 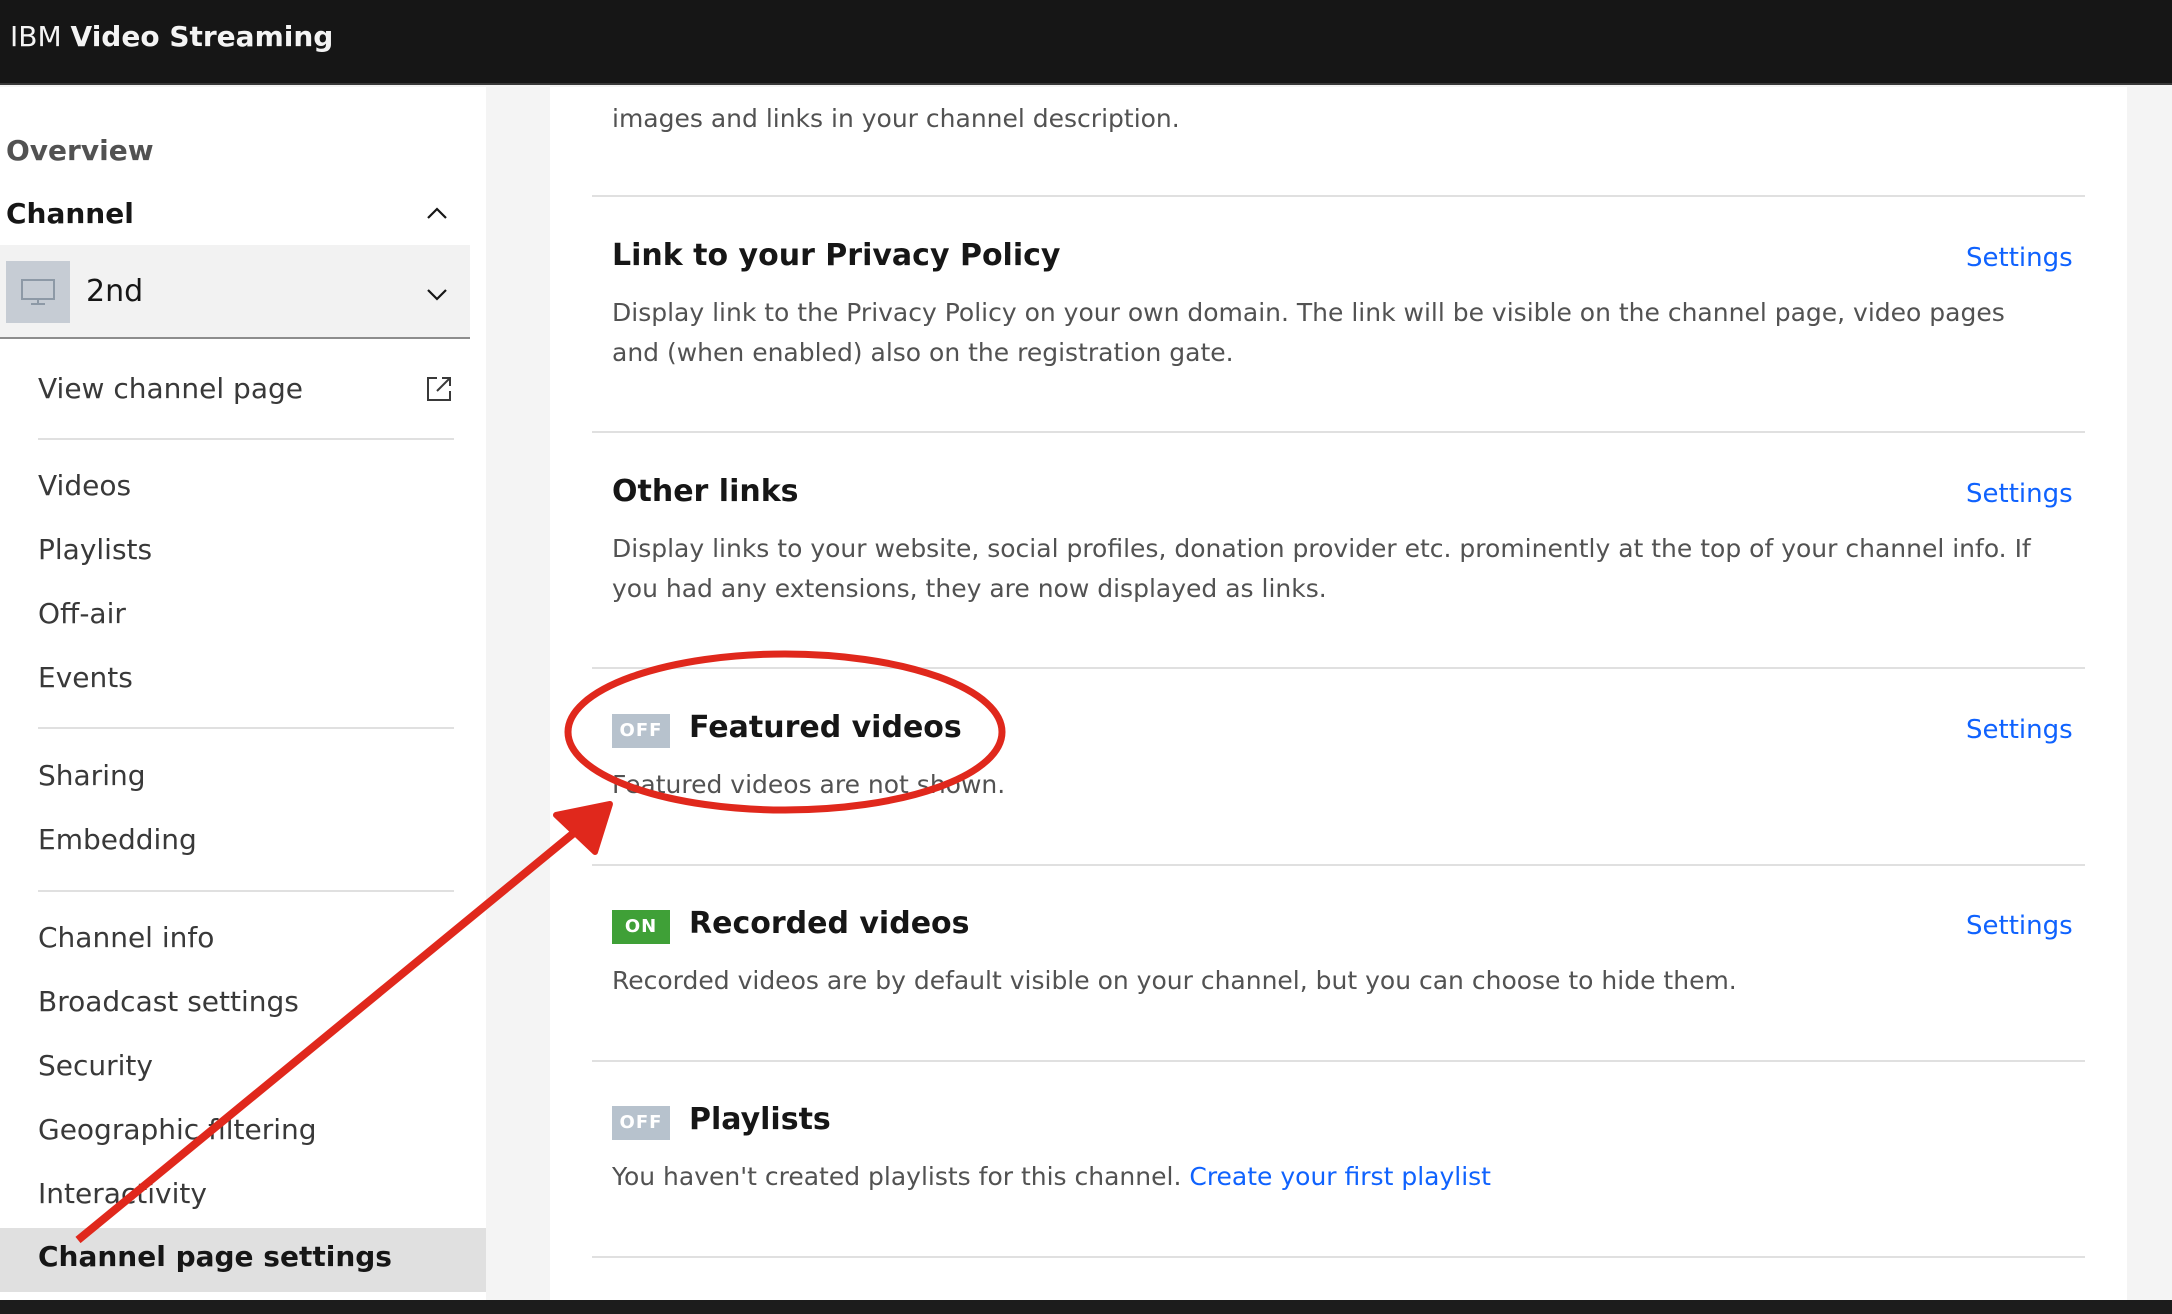 I want to click on sidebar-overview: Overview, so click(x=80, y=150).